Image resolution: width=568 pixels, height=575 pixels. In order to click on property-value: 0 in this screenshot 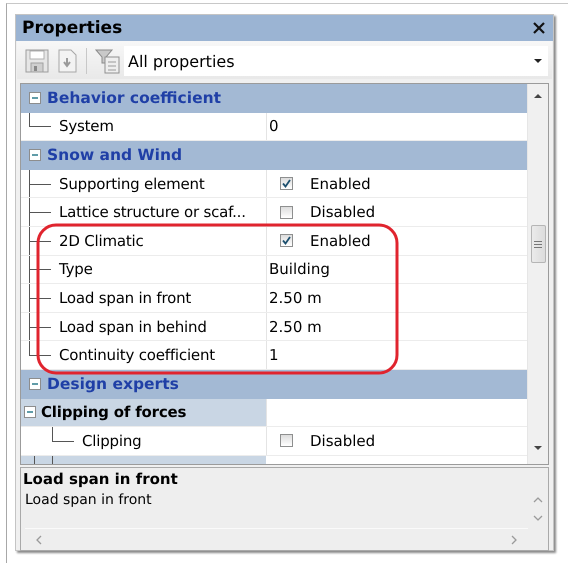, I will do `click(274, 126)`.